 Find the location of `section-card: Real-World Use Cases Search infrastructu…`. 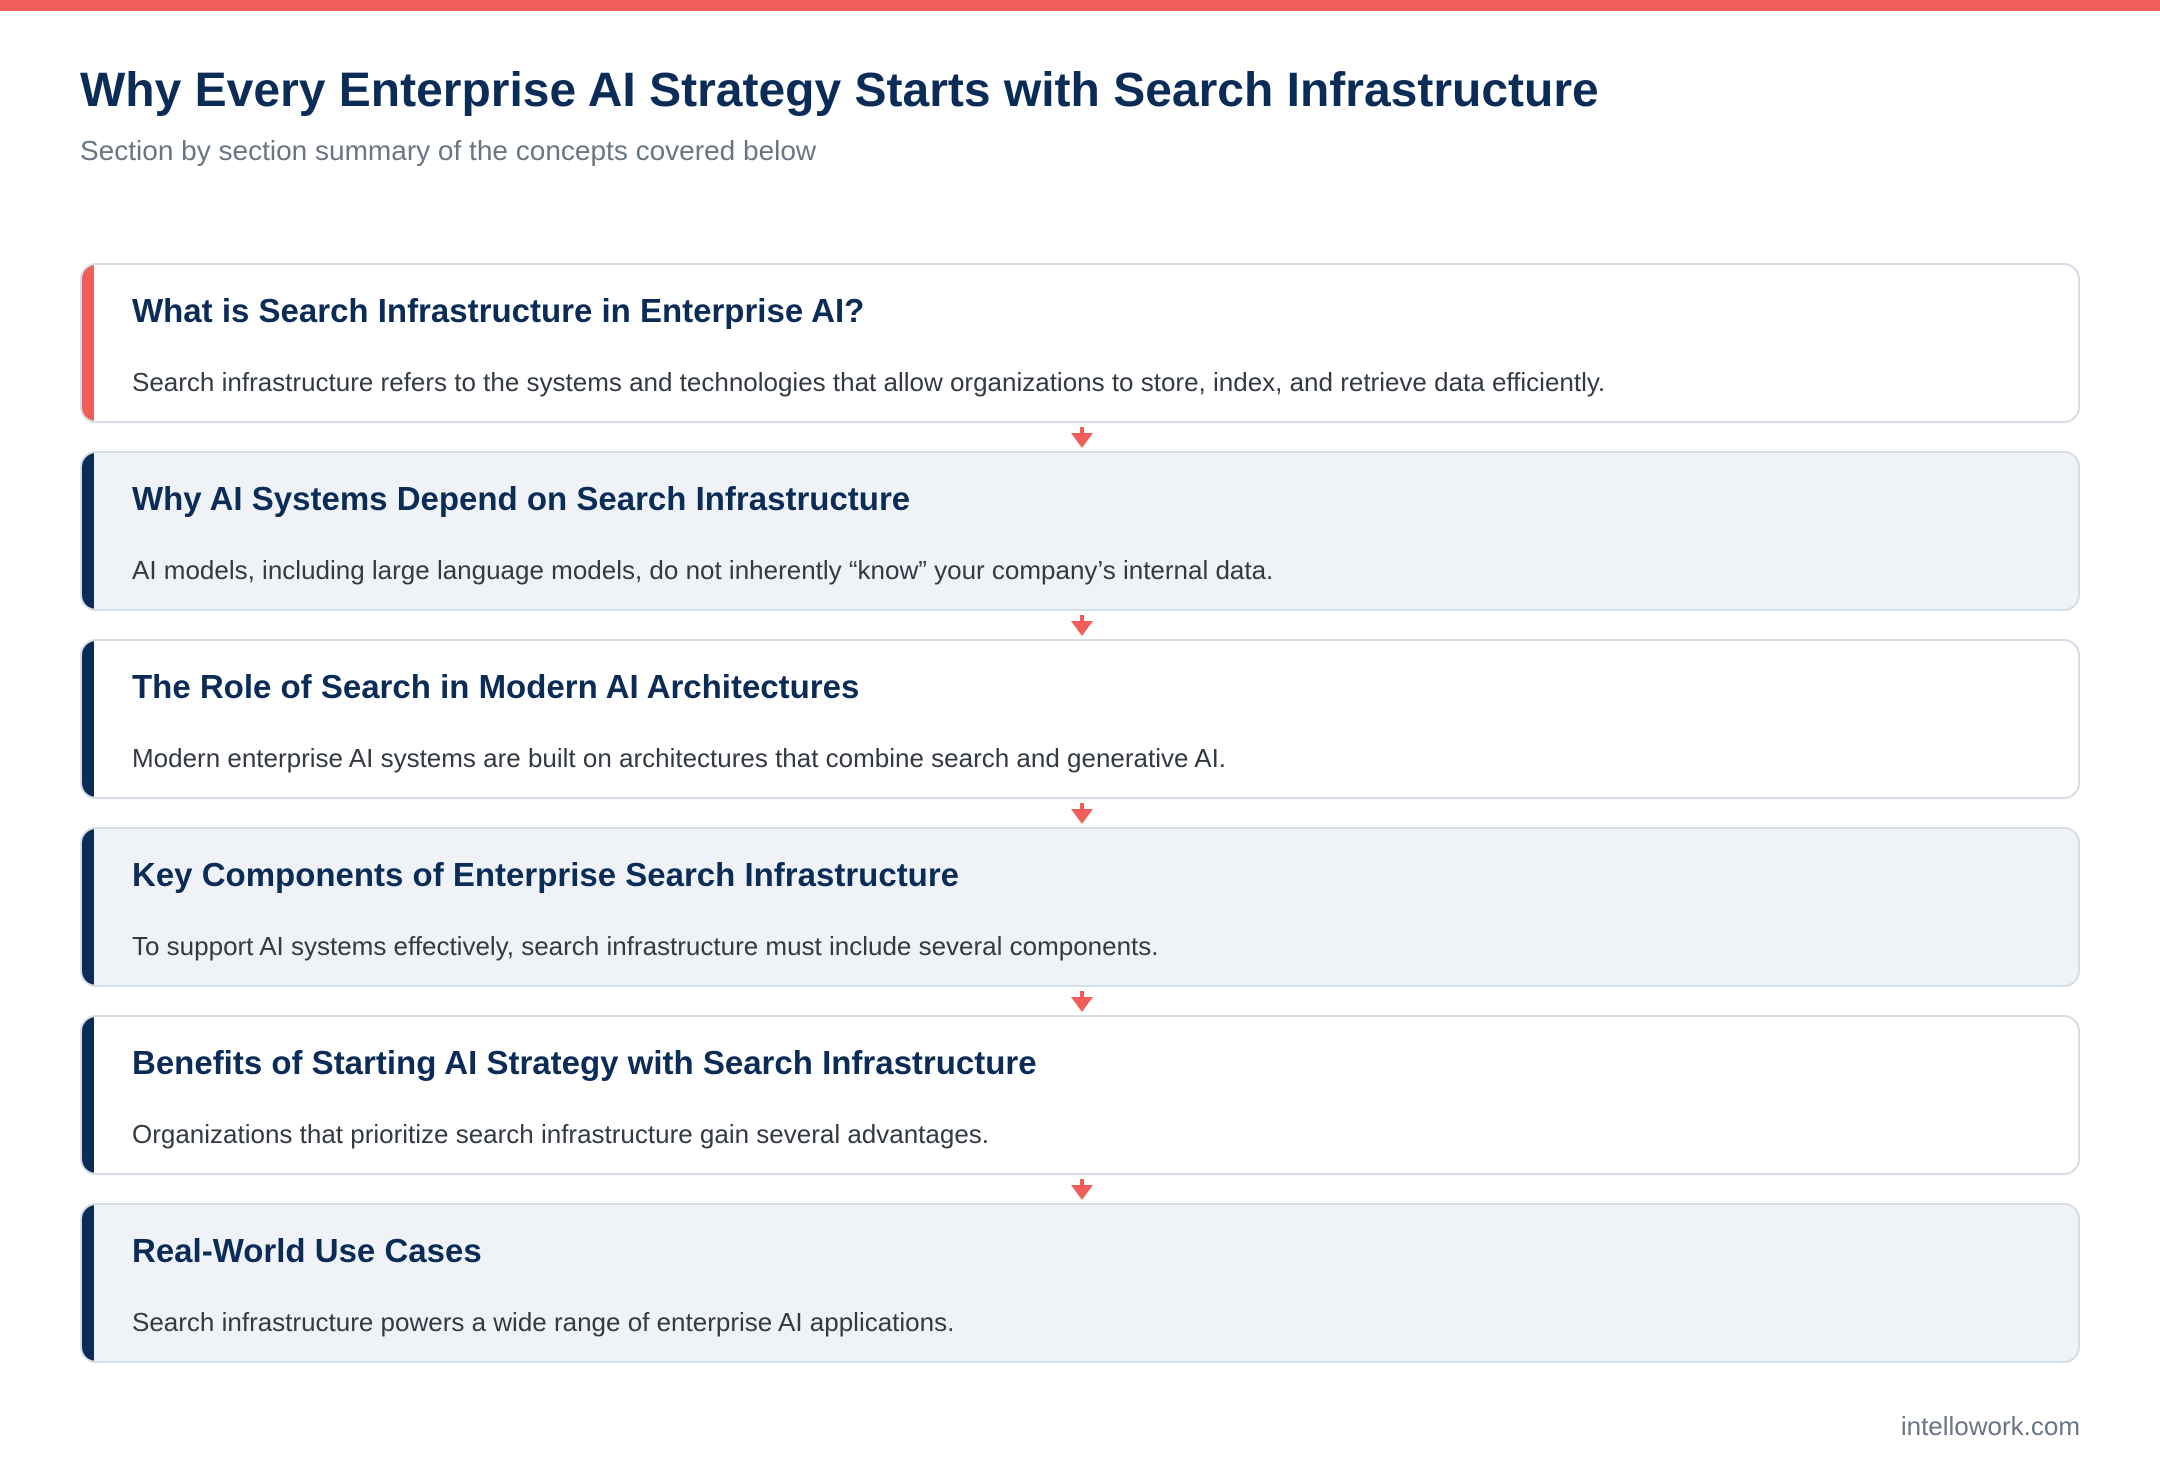

section-card: Real-World Use Cases Search infrastructu… is located at coordinates (1080, 1283).